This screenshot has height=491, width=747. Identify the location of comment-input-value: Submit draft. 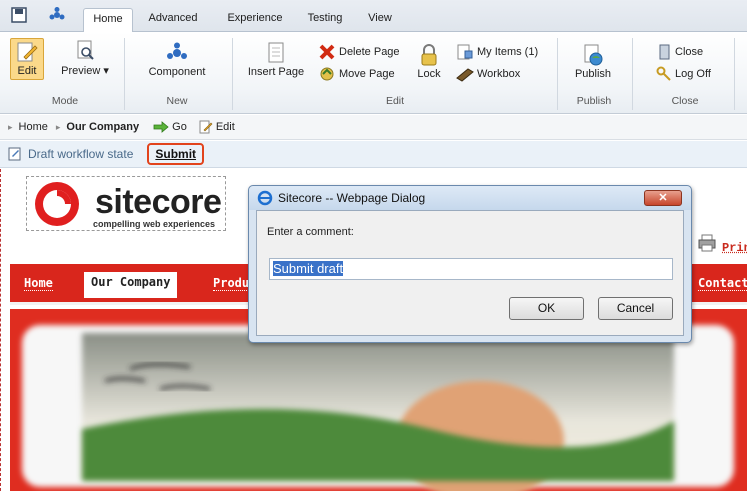
(308, 268).